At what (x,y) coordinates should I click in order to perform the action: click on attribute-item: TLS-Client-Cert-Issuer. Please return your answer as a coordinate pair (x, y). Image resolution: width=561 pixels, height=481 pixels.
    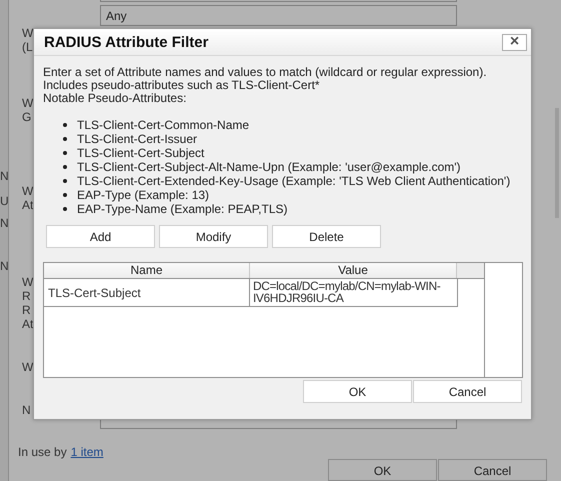
    Looking at the image, I should click on (137, 139).